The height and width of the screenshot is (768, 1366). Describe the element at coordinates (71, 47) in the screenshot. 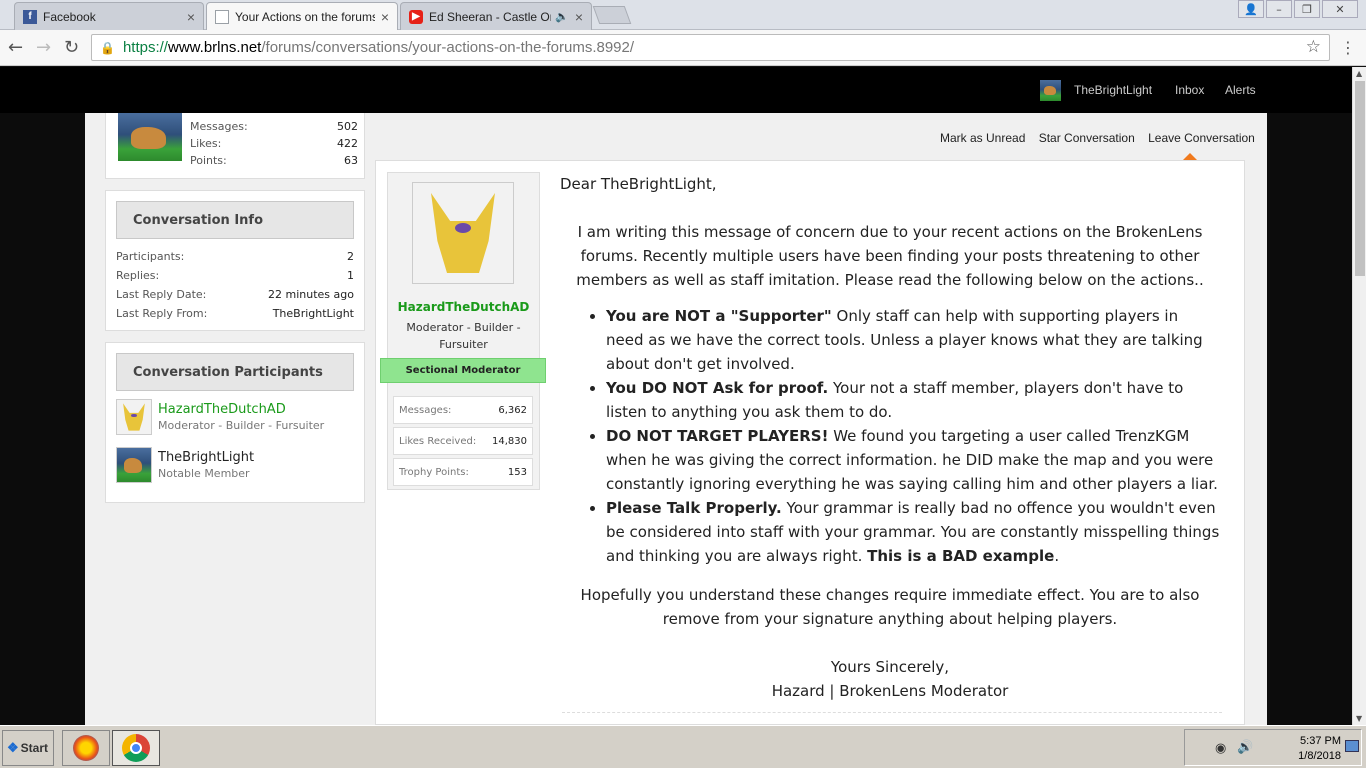

I see `reload-icon: ↻` at that location.